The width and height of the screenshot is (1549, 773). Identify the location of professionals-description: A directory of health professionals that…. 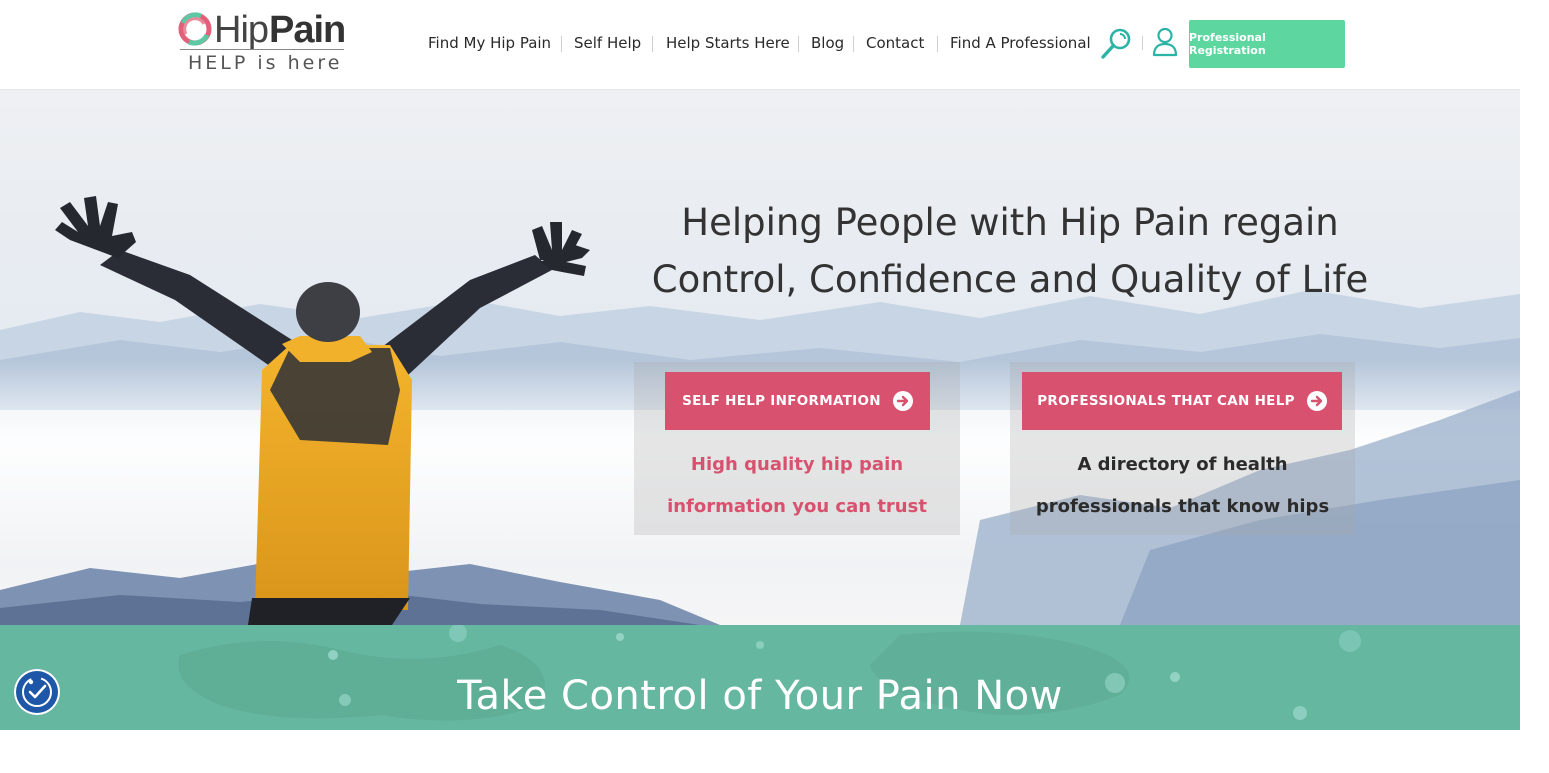
(1182, 486).